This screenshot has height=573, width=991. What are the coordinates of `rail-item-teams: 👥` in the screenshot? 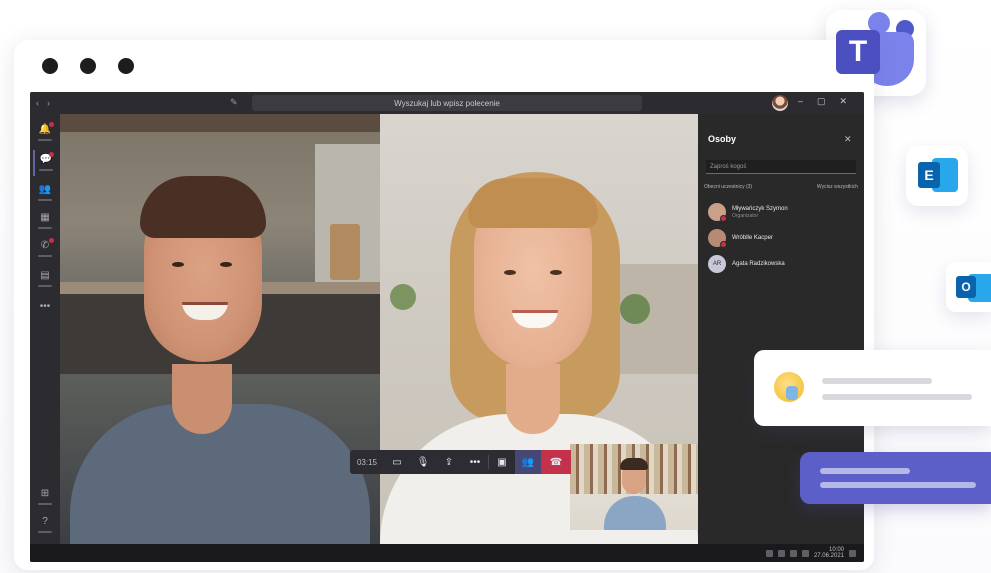 It's located at (45, 193).